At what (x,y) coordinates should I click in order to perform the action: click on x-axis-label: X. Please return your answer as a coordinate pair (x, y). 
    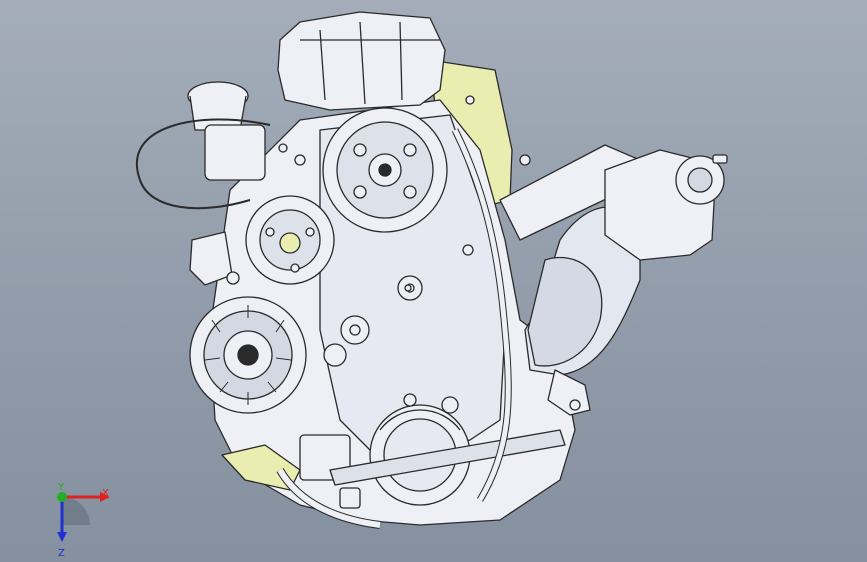
    Looking at the image, I should click on (105, 493).